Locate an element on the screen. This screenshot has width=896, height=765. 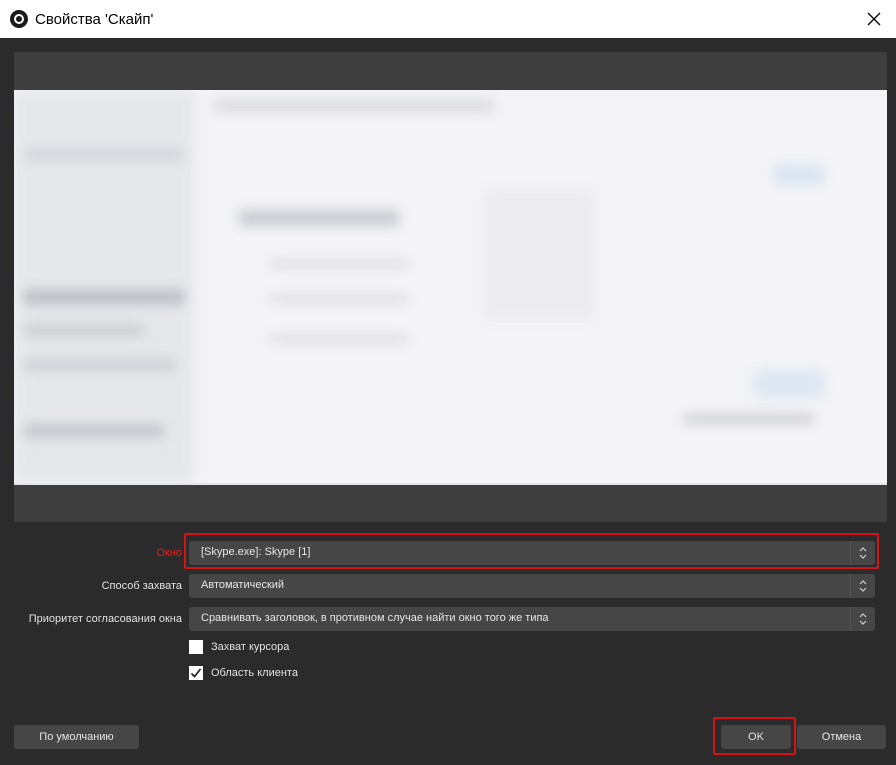
capture-method-spin is located at coordinates (862, 586).